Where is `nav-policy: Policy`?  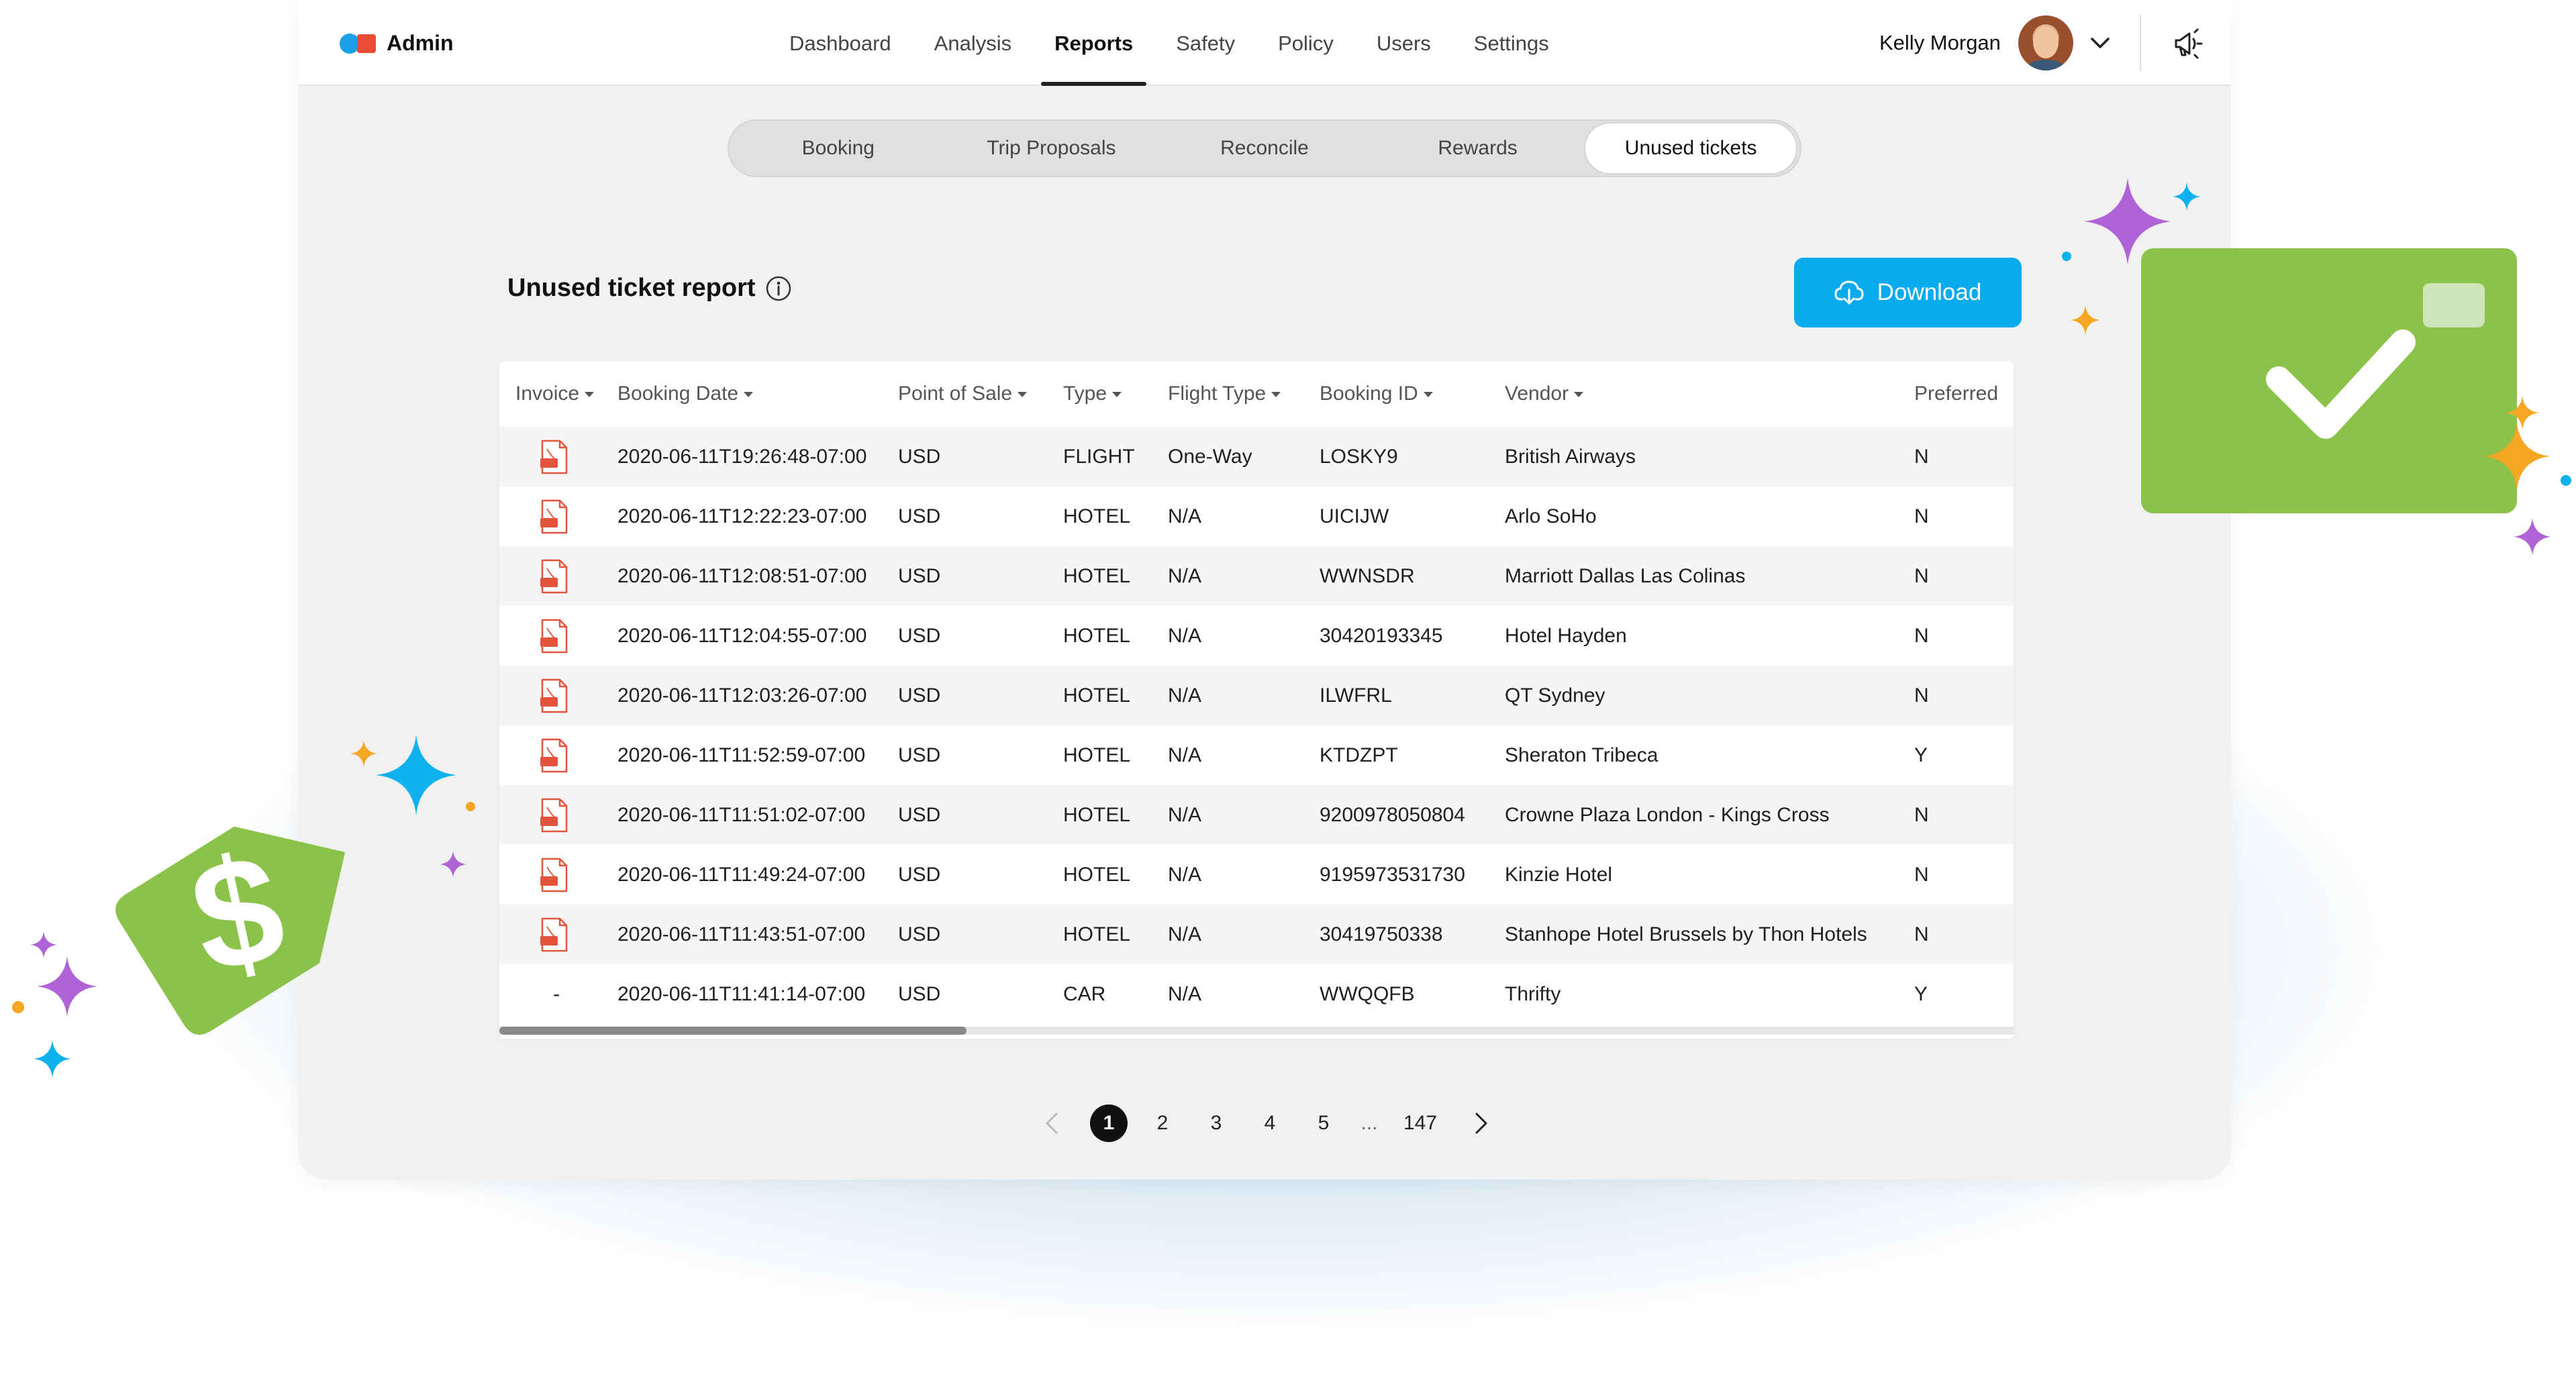
nav-policy: Policy is located at coordinates (1305, 43).